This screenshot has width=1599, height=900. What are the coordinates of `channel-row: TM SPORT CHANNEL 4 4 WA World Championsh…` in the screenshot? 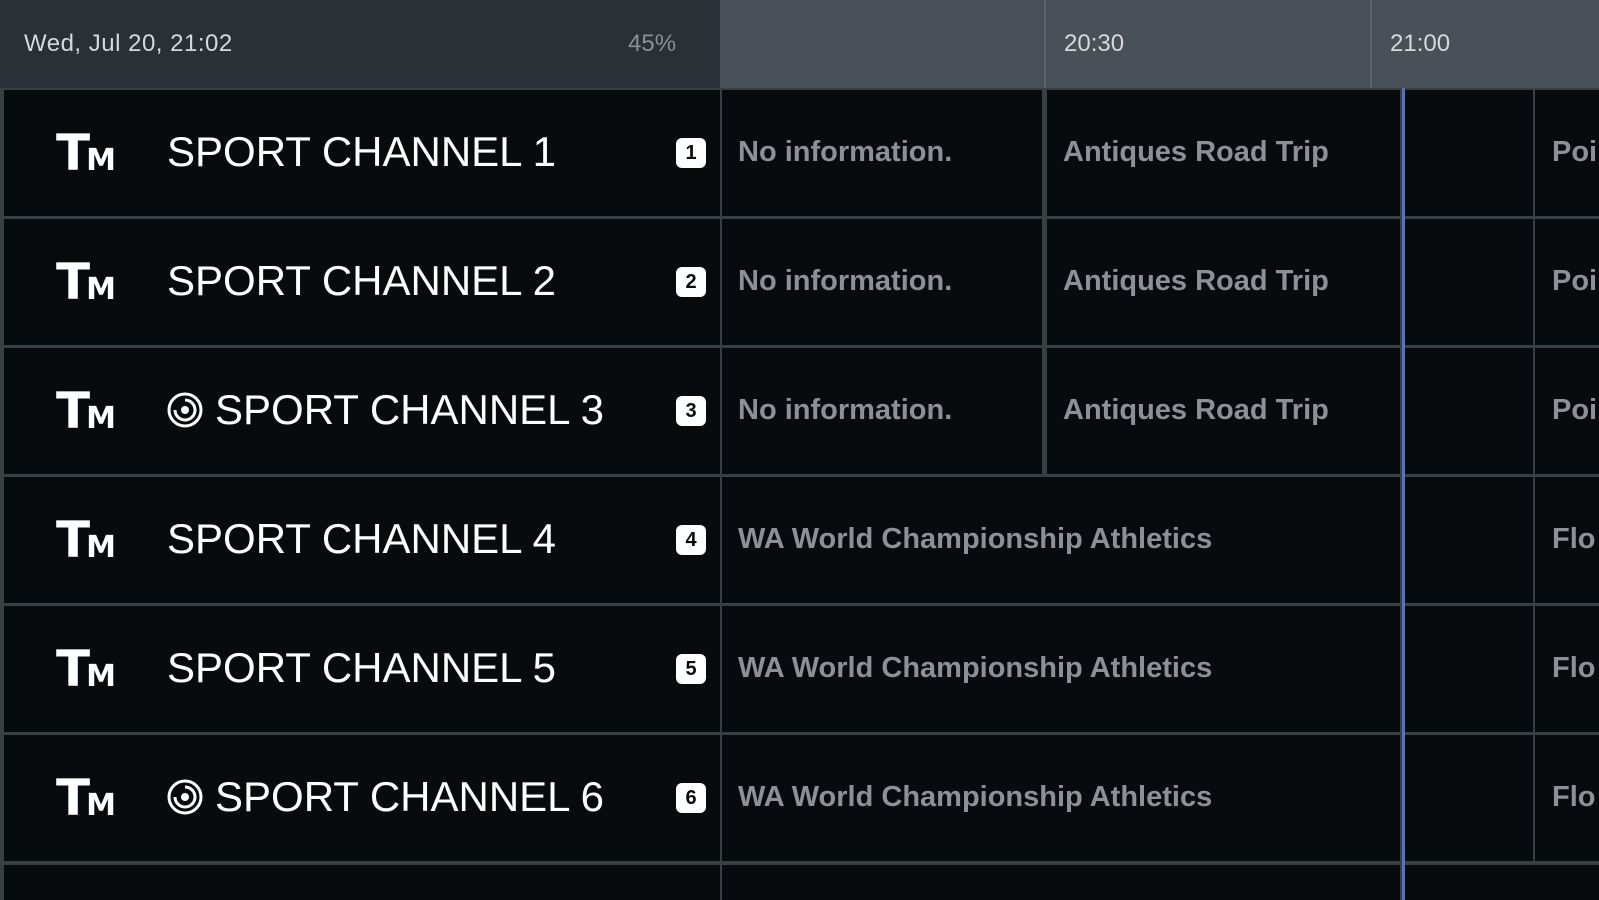 It's located at (799, 540).